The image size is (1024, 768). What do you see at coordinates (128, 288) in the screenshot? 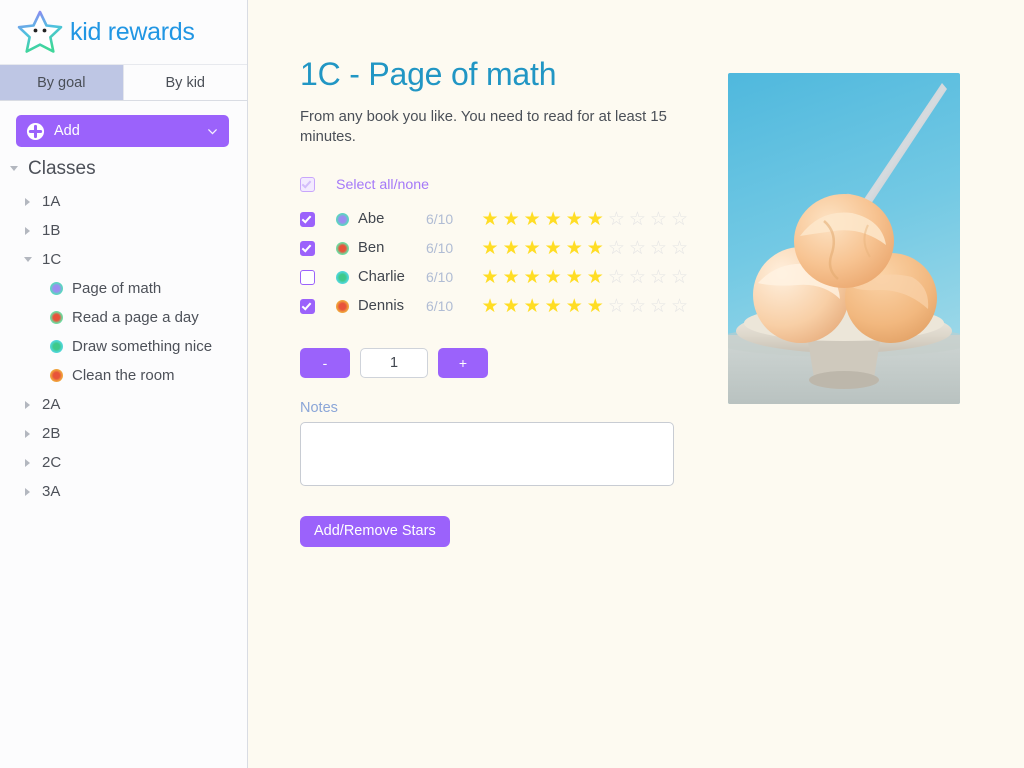
I see `sidebar-item-goal-page-of-math: Page of math` at bounding box center [128, 288].